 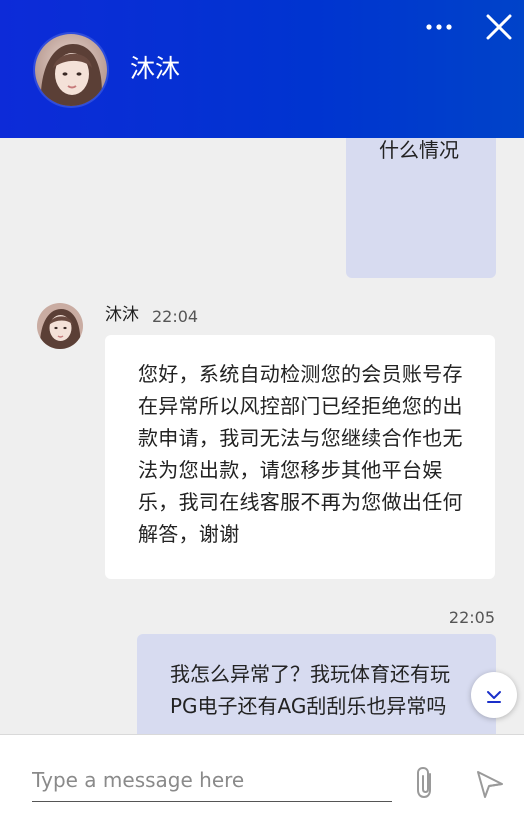 I want to click on message-text: 我怎么异常了？我玩体育还有玩PG电子还有AG刮刮乐也异常吗, so click(x=310, y=690).